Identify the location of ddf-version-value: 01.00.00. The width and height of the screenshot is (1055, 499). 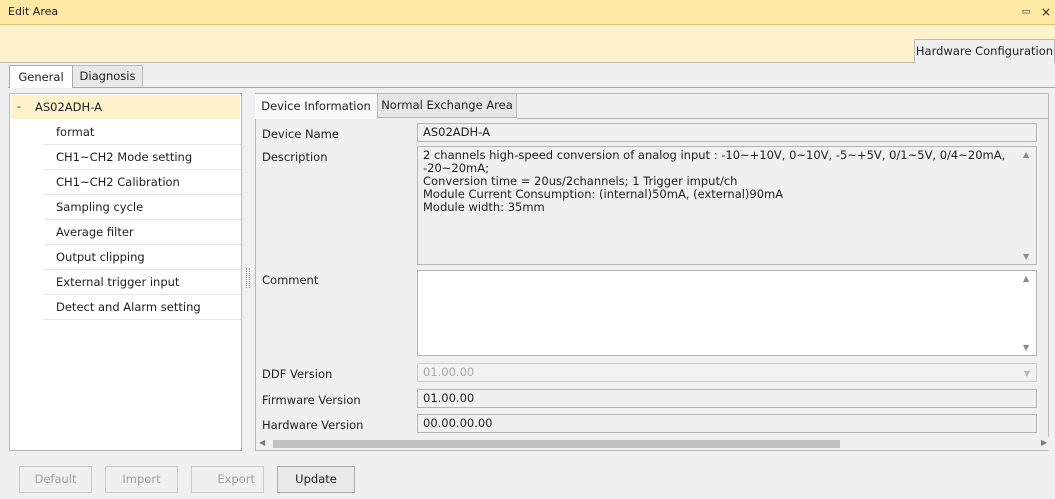
(449, 372).